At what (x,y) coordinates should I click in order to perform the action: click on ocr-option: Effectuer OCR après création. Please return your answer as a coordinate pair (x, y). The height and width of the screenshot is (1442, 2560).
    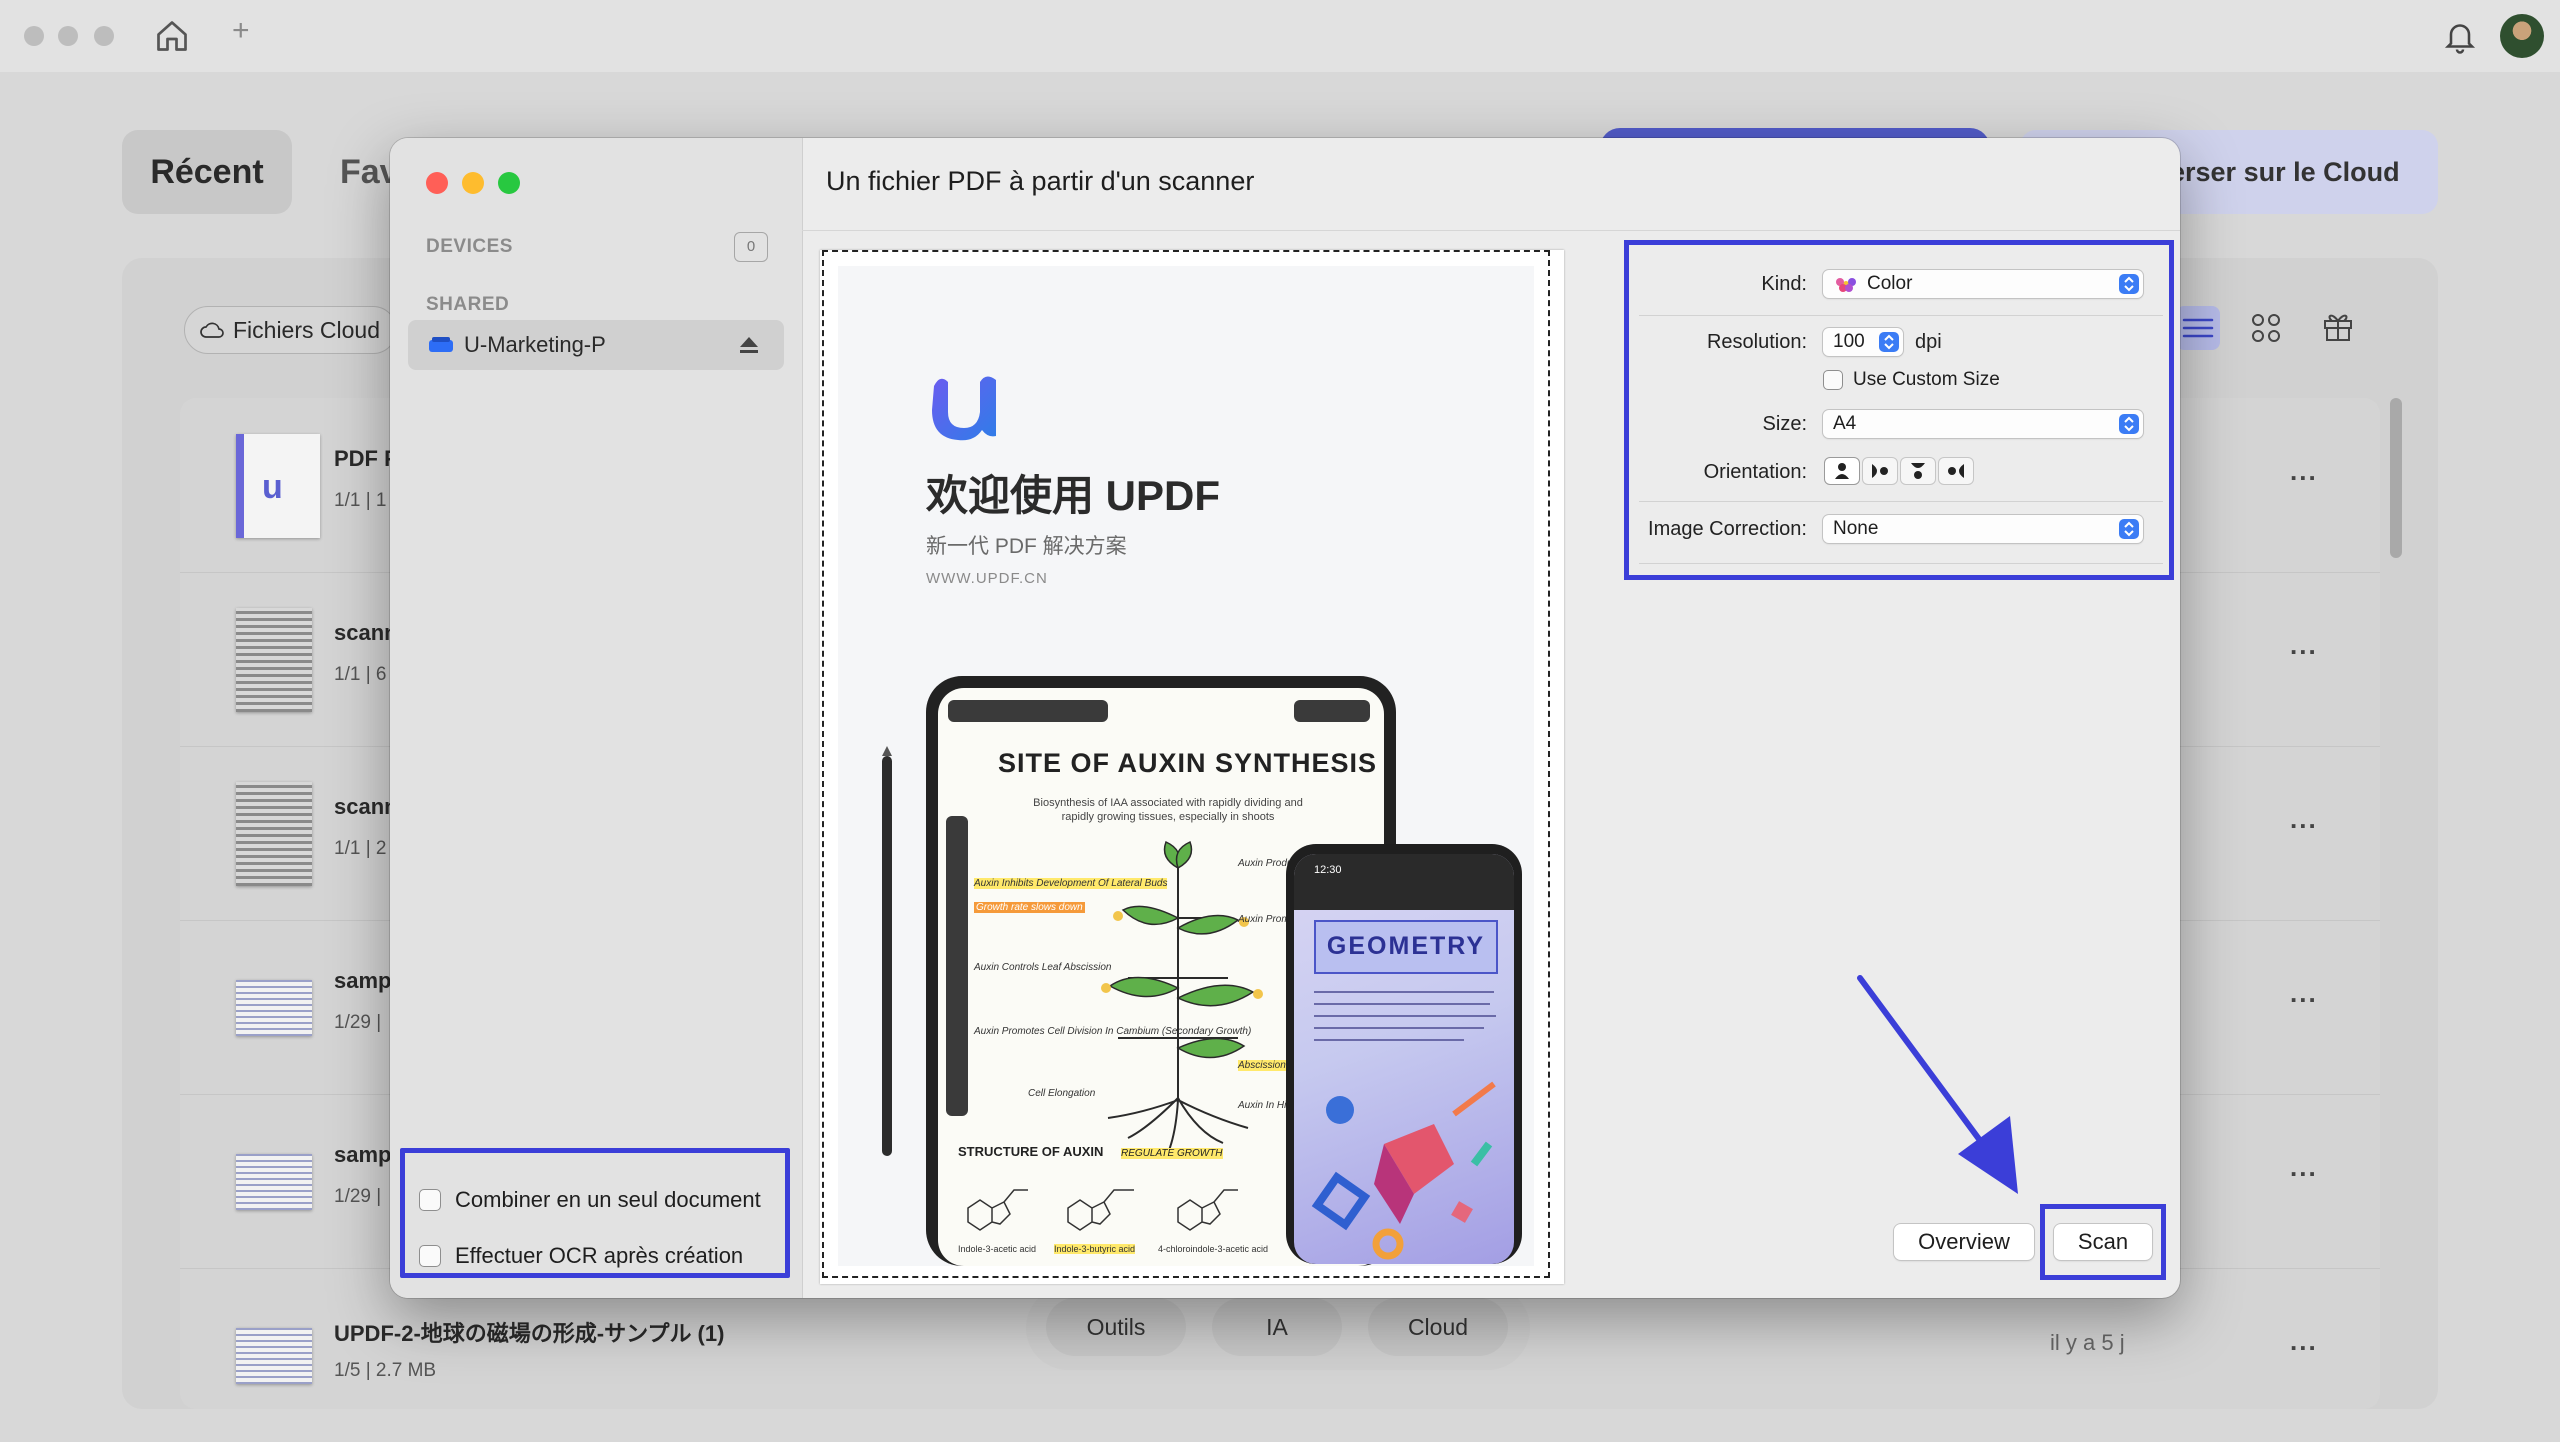
    Looking at the image, I should click on (581, 1256).